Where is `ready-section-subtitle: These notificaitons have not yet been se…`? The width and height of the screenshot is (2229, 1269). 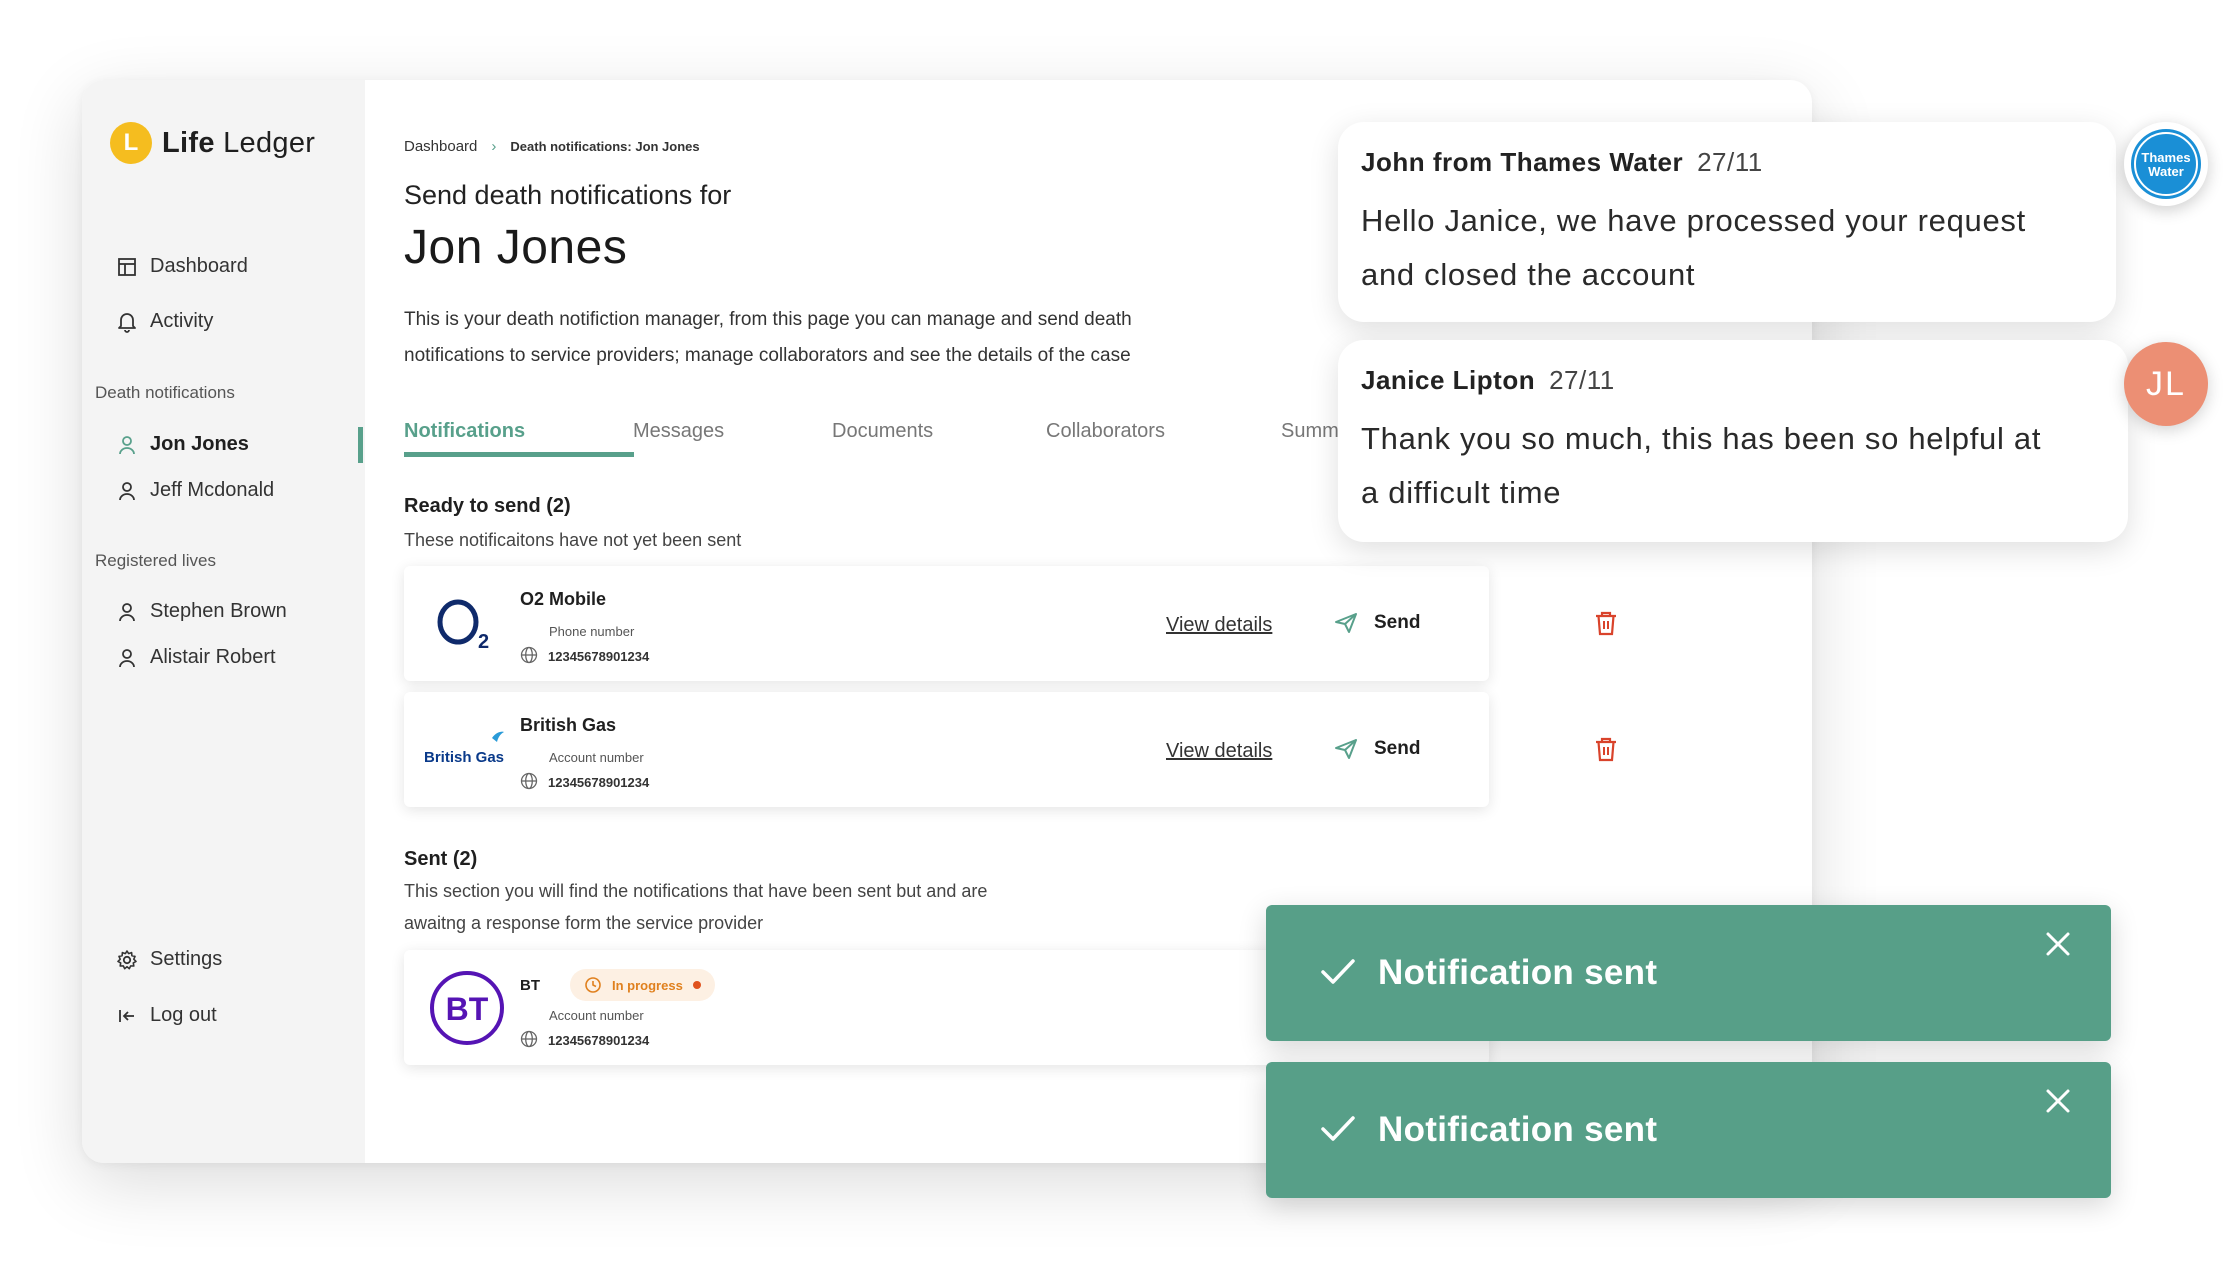 ready-section-subtitle: These notificaitons have not yet been se… is located at coordinates (573, 540).